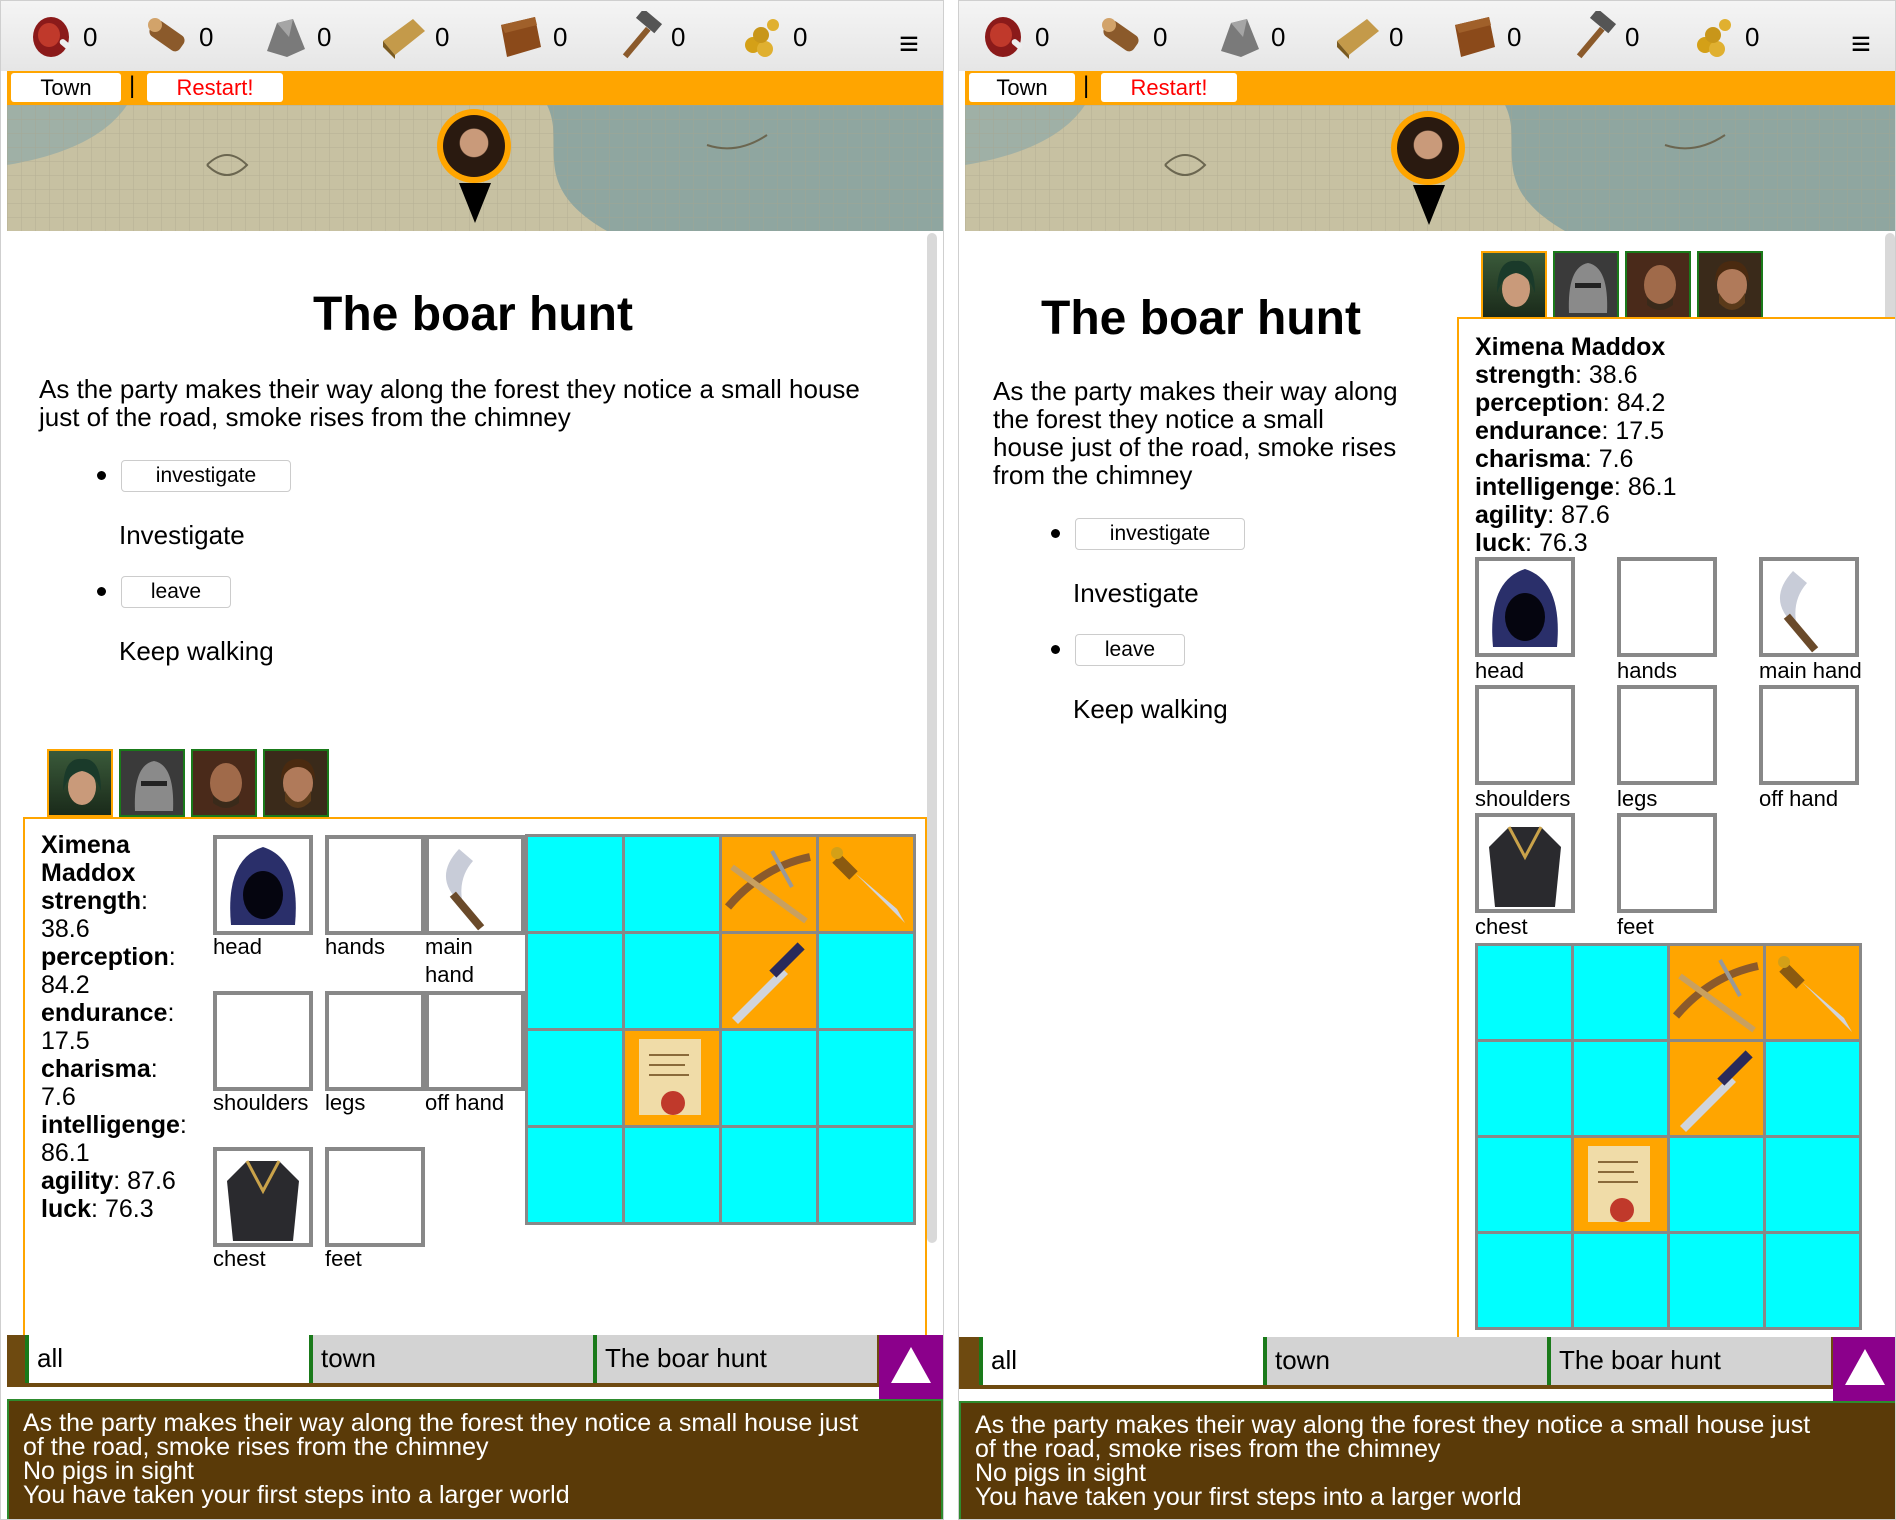 The height and width of the screenshot is (1520, 1896). I want to click on stone-icon, so click(286, 38).